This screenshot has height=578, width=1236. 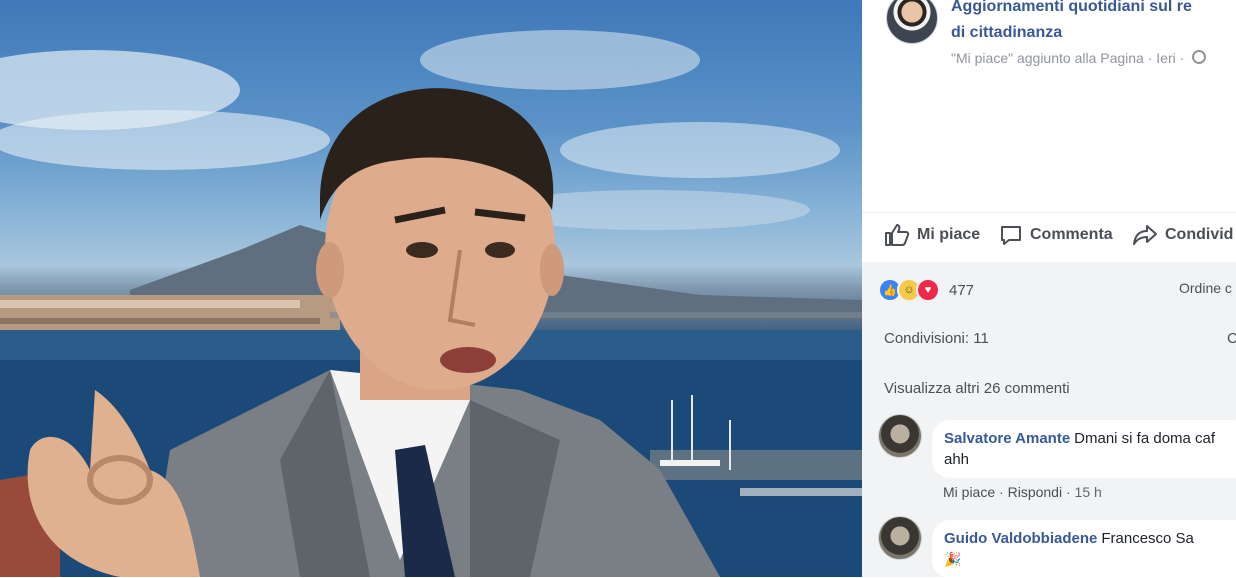 What do you see at coordinates (1070, 58) in the screenshot?
I see `post-meta-text: "Mi piace" aggiunto alla Pagina · Ieri ·` at bounding box center [1070, 58].